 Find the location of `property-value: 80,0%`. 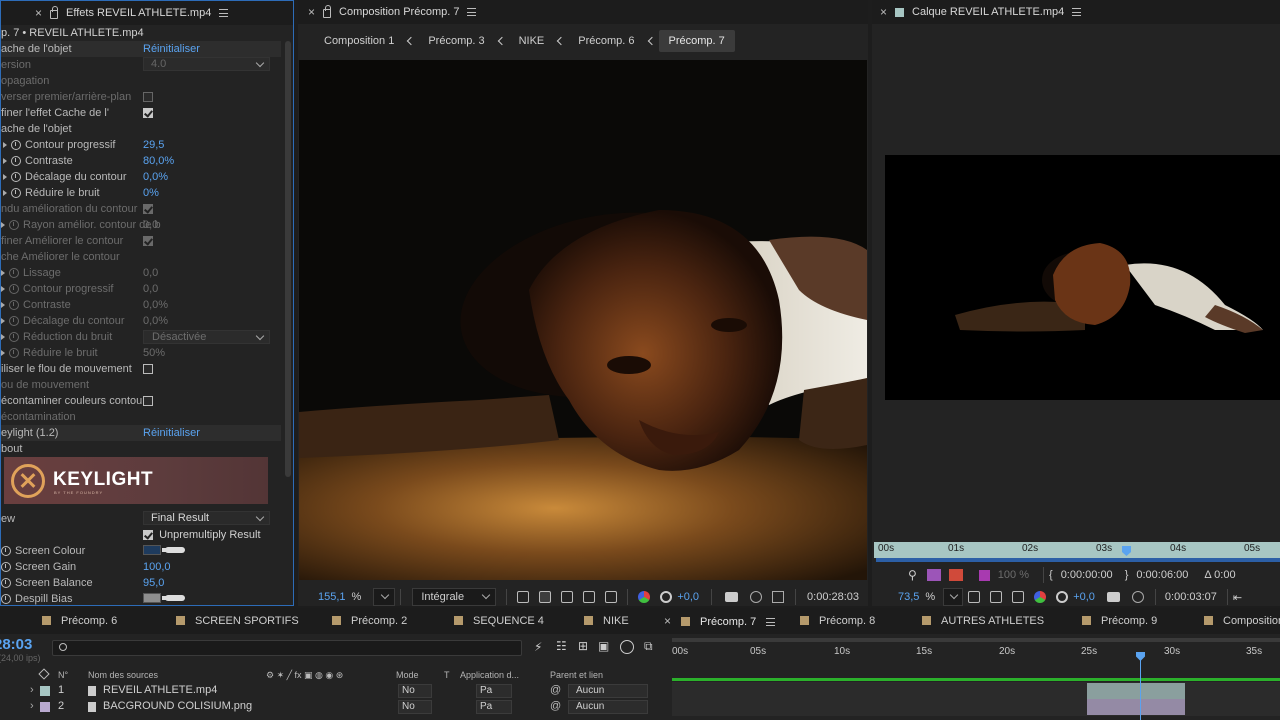

property-value: 80,0% is located at coordinates (158, 161).